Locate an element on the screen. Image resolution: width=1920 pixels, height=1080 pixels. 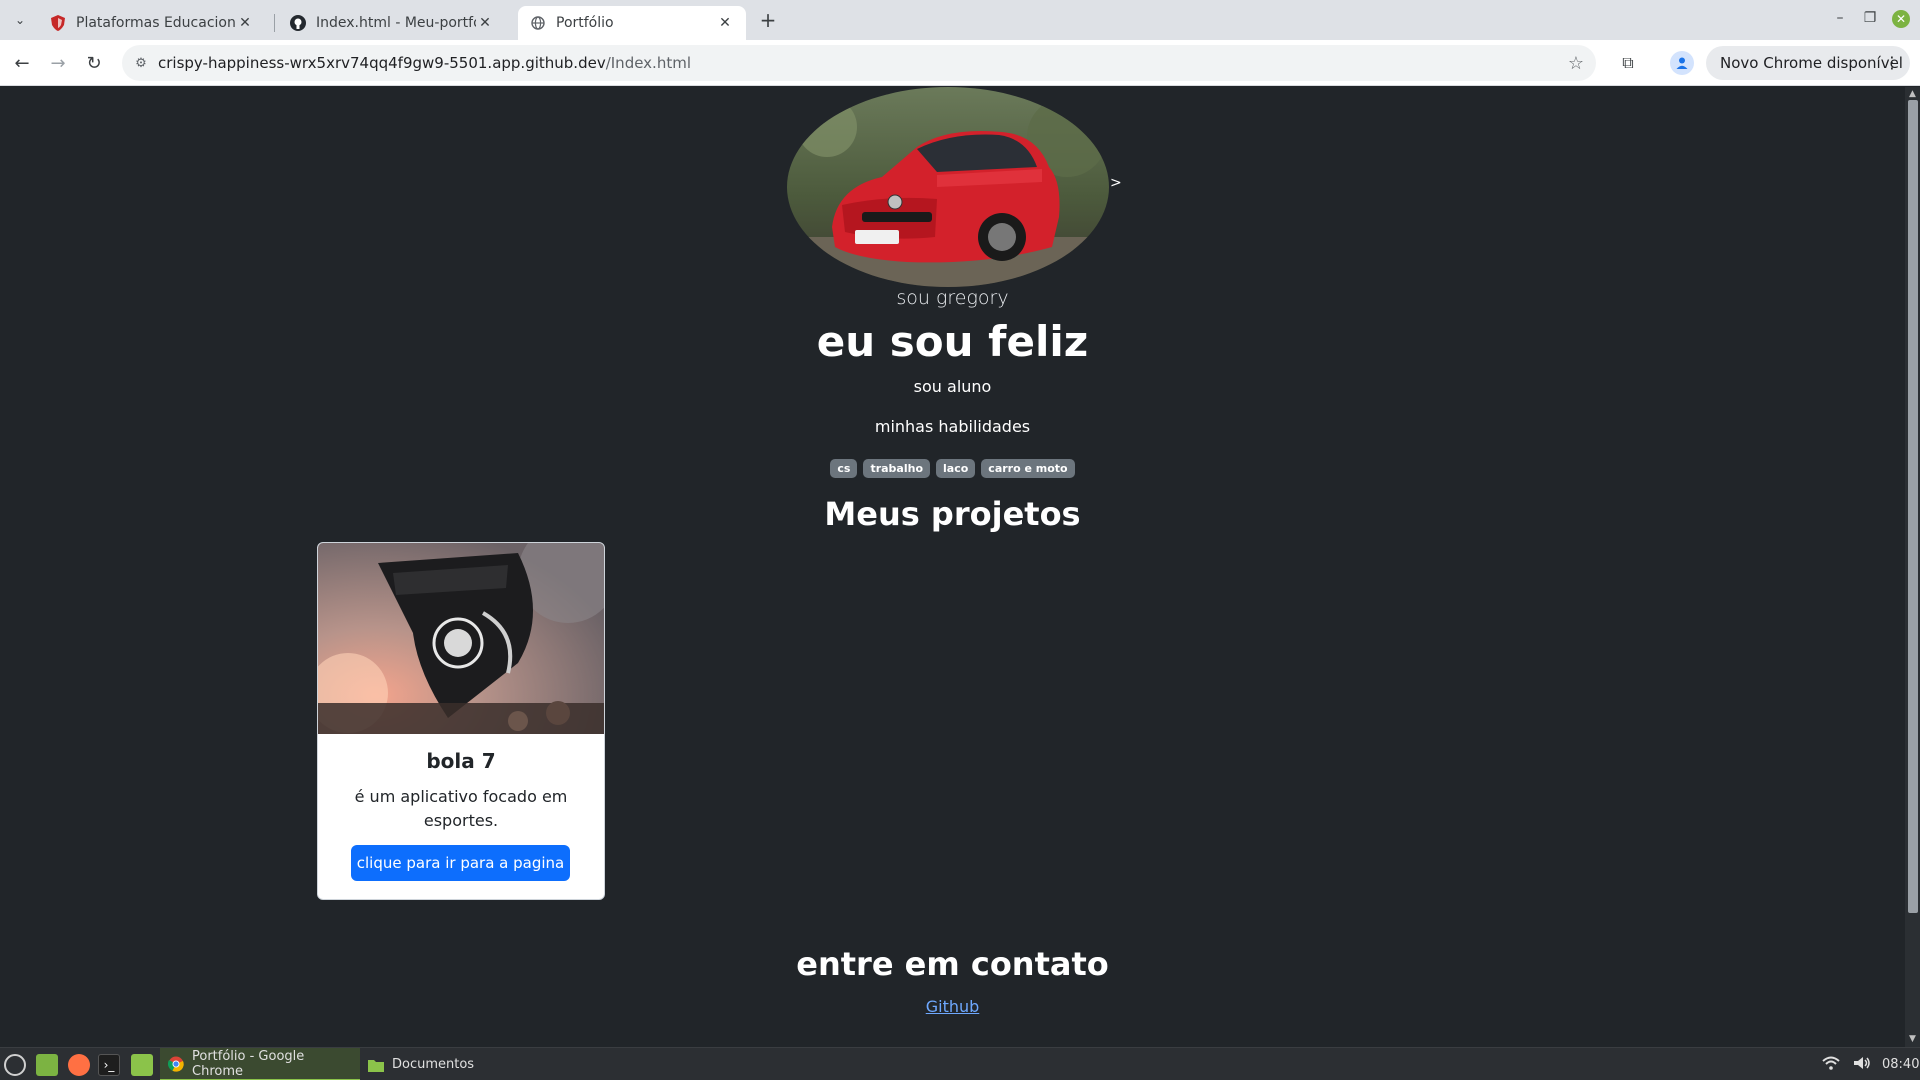
github-icon is located at coordinates (298, 23).